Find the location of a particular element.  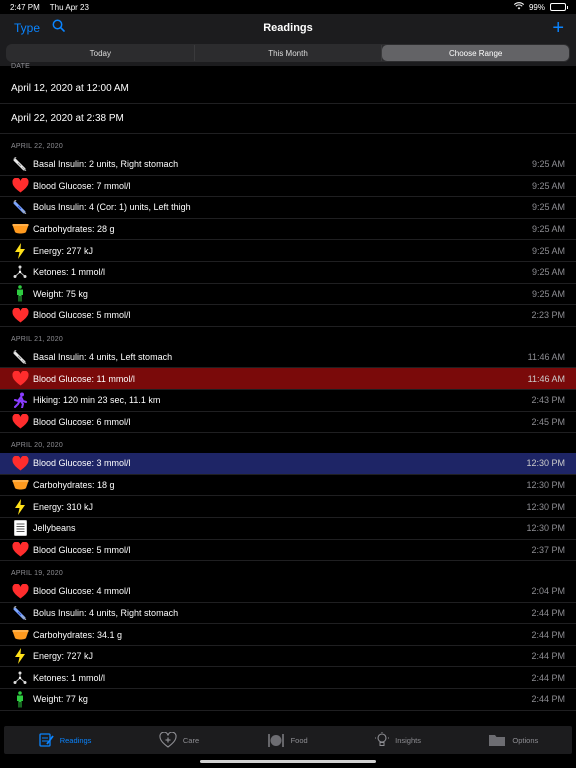

reading-row: Hiking: 120 min 23 sec, 11.1 km 2:43 PM is located at coordinates (288, 401).